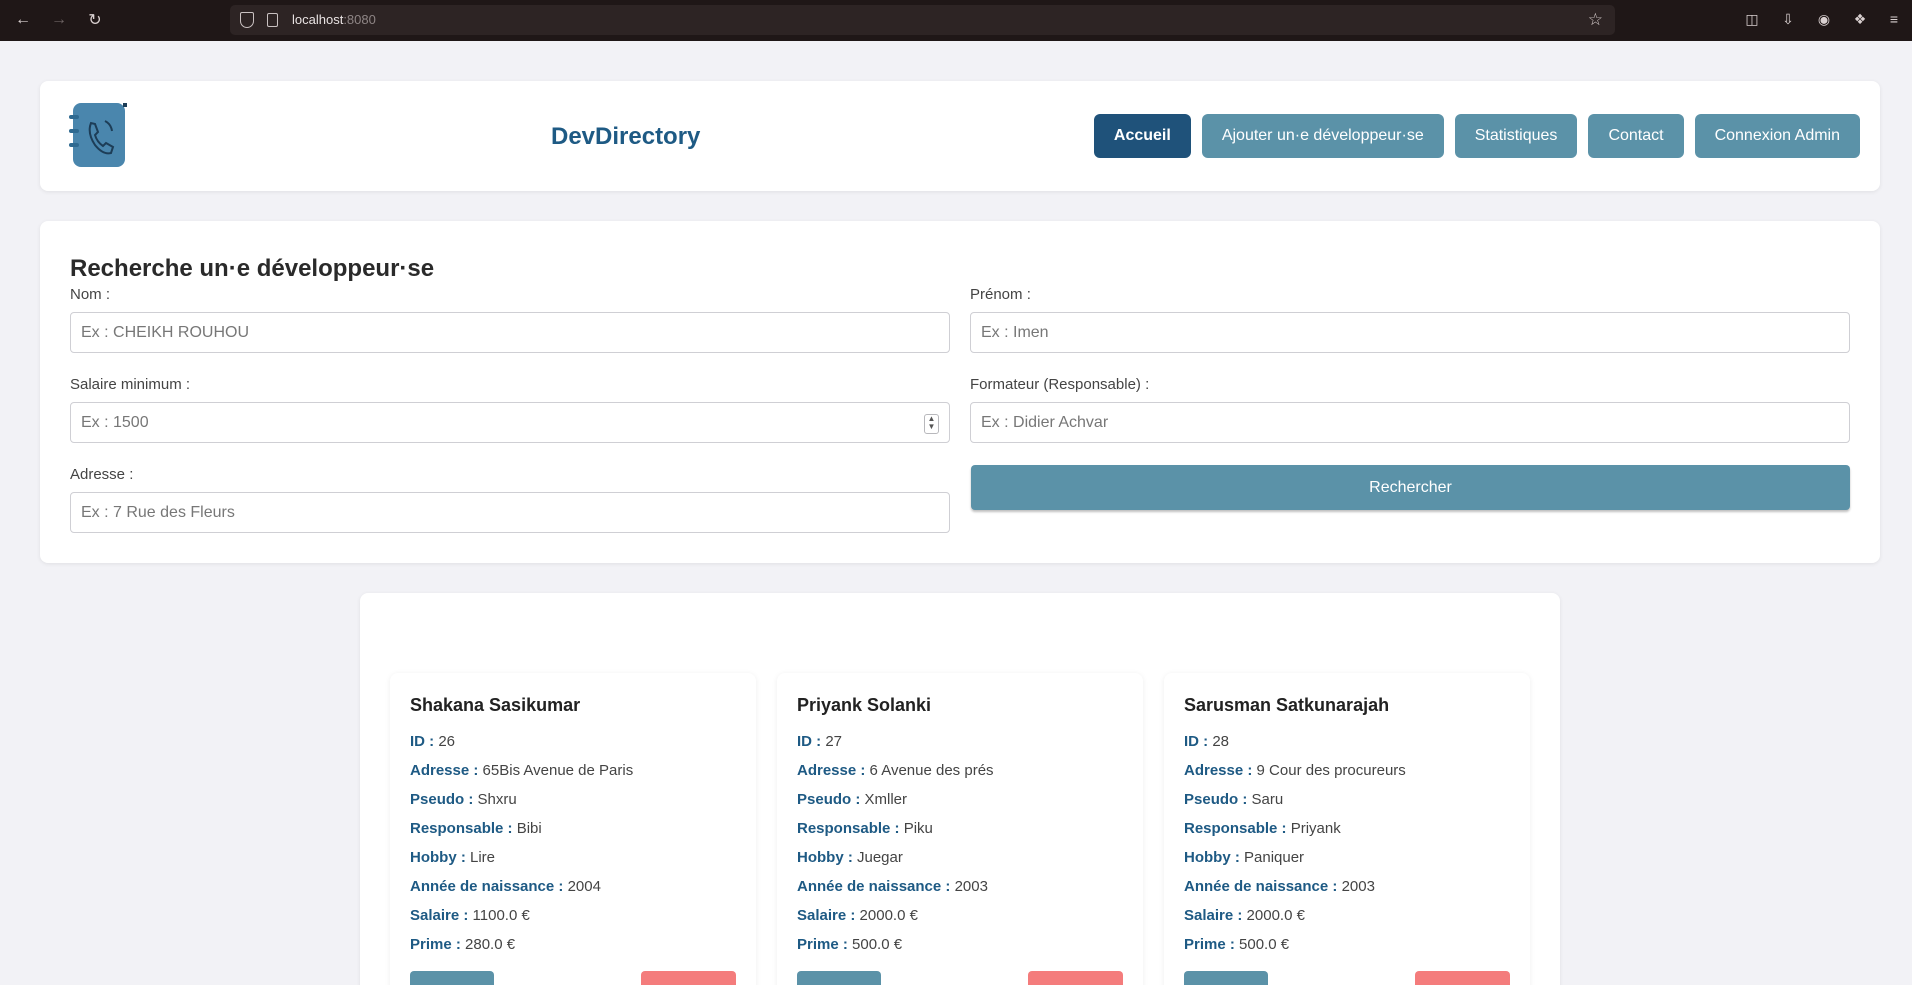  I want to click on number-stepper: ▲ ▼, so click(931, 424).